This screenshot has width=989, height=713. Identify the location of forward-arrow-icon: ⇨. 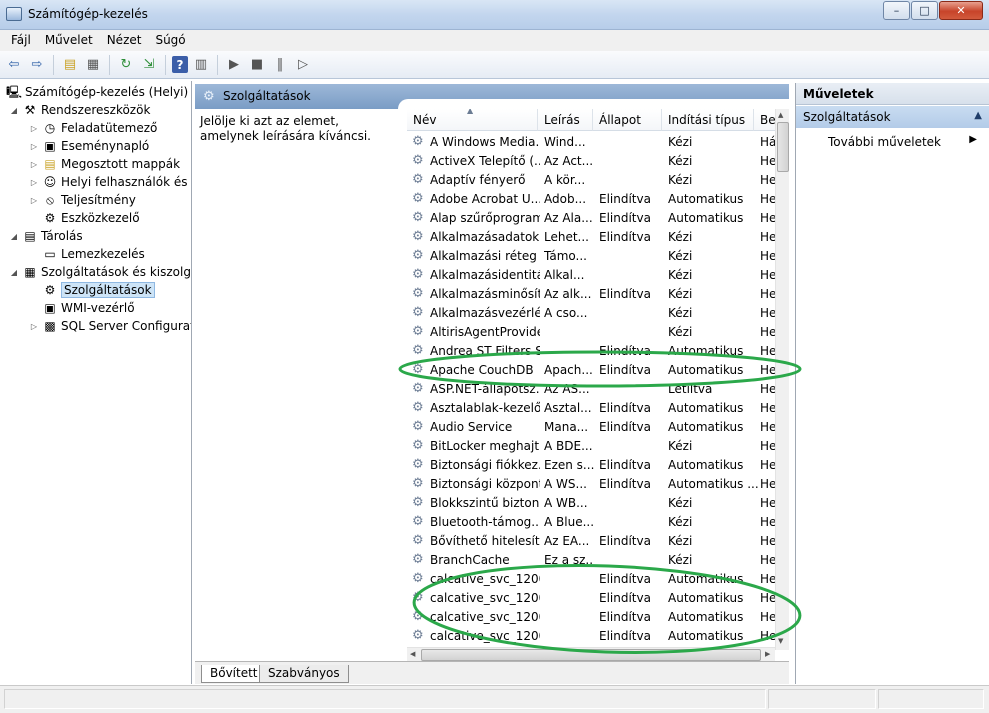
(37, 65).